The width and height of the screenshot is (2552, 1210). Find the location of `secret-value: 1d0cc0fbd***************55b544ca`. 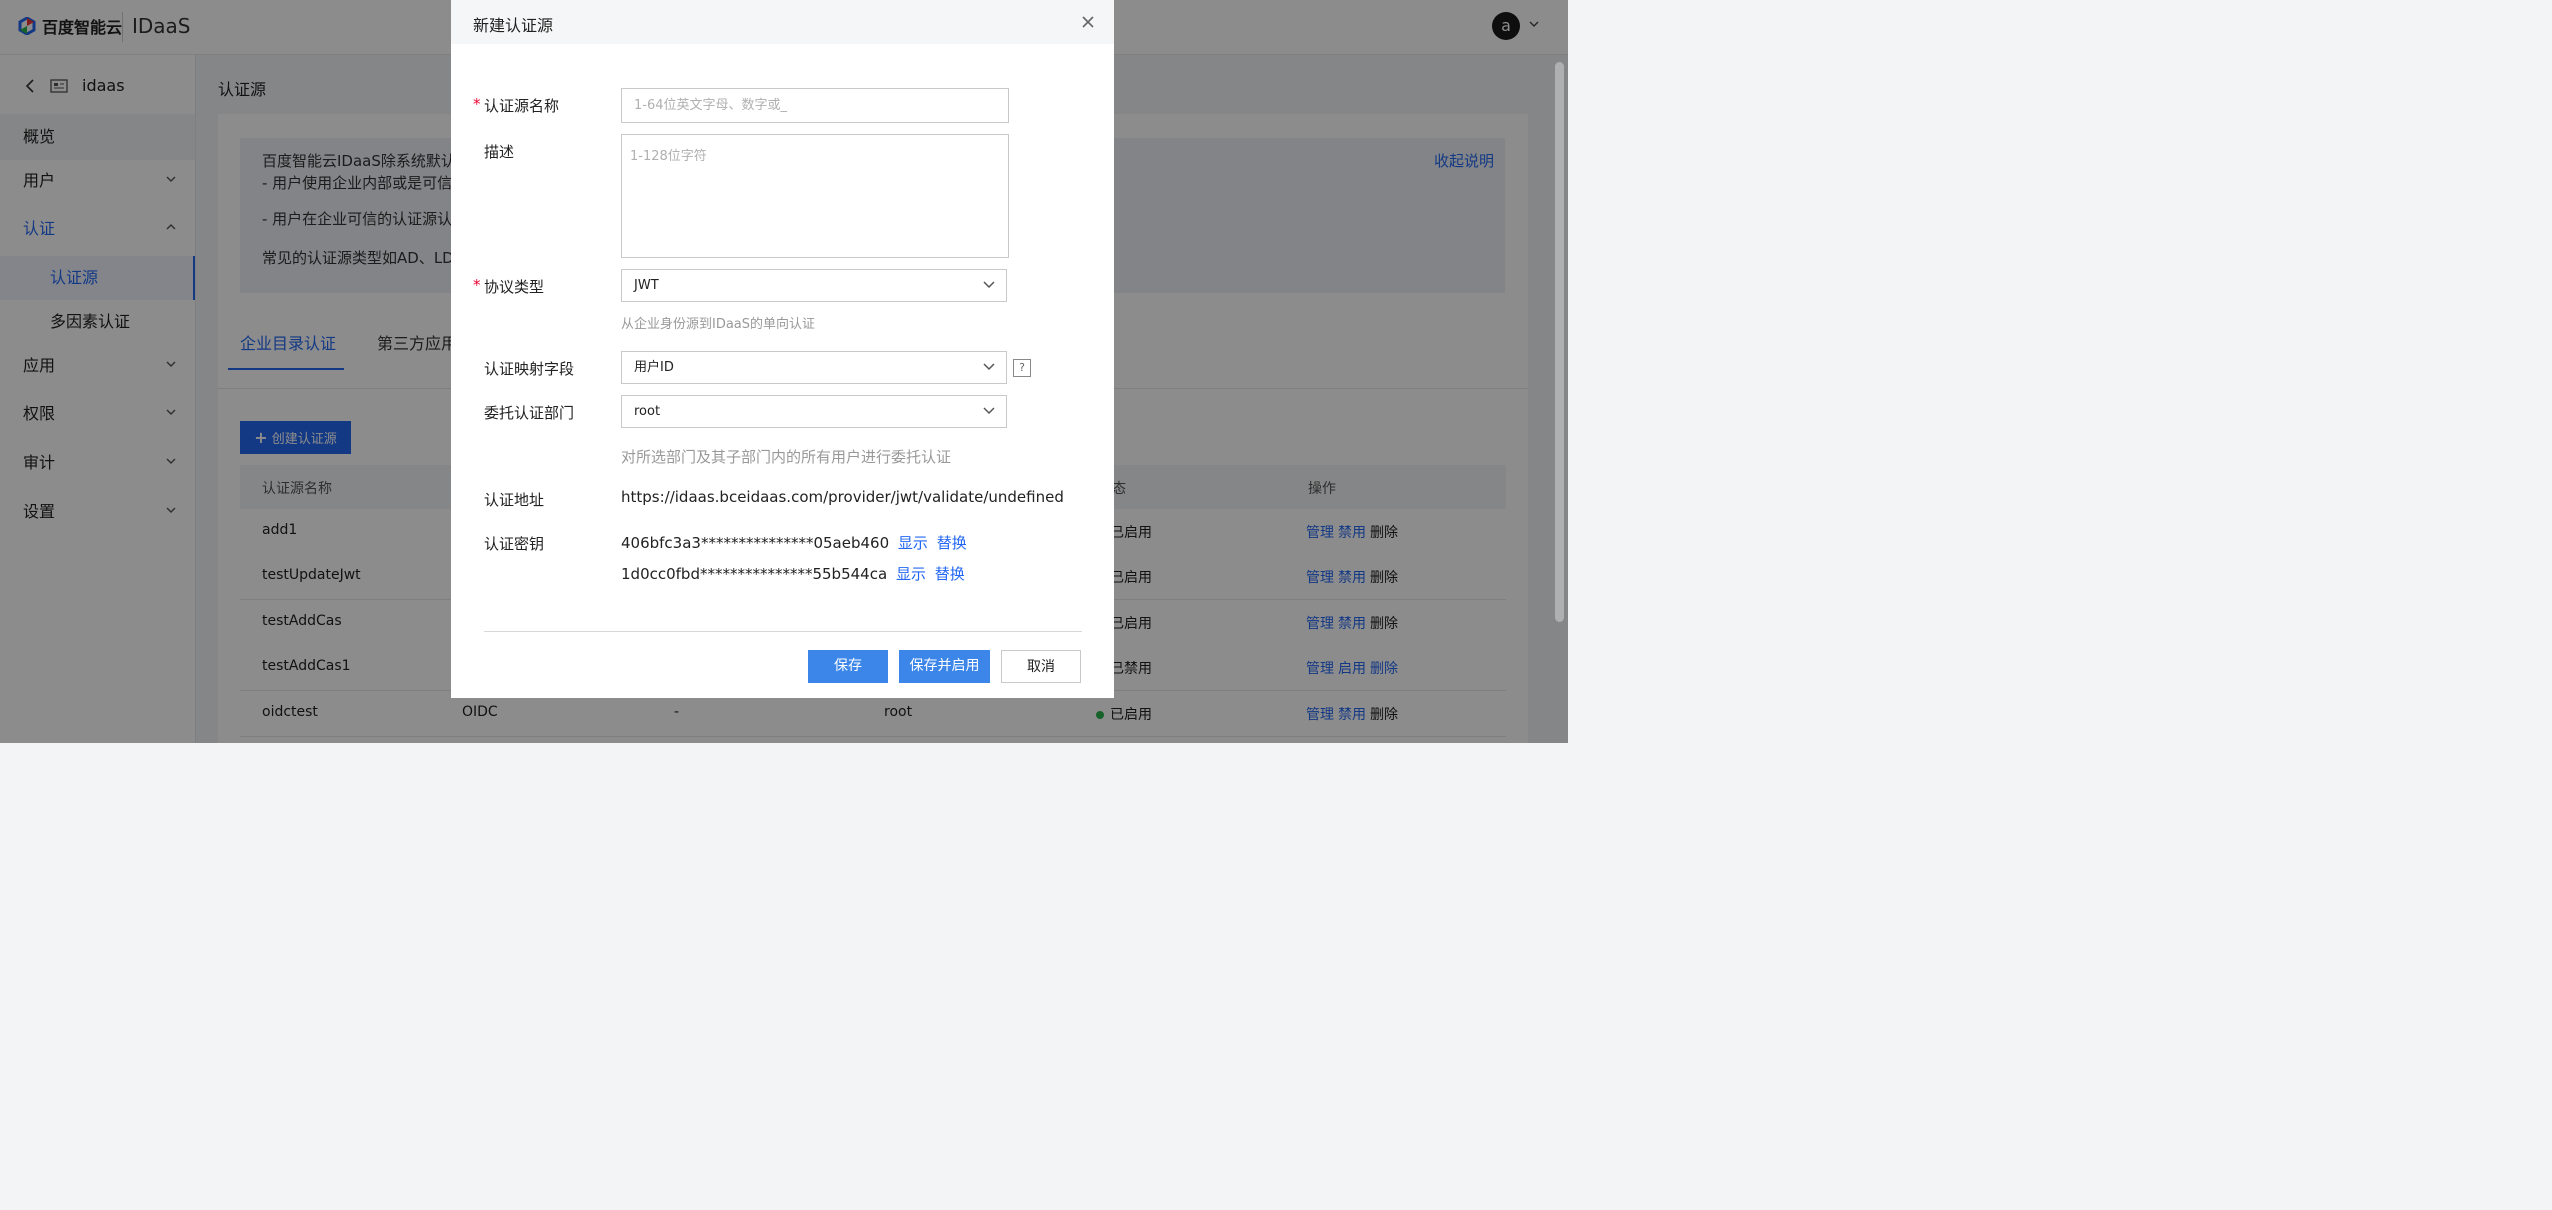

secret-value: 1d0cc0fbd***************55b544ca is located at coordinates (754, 574).